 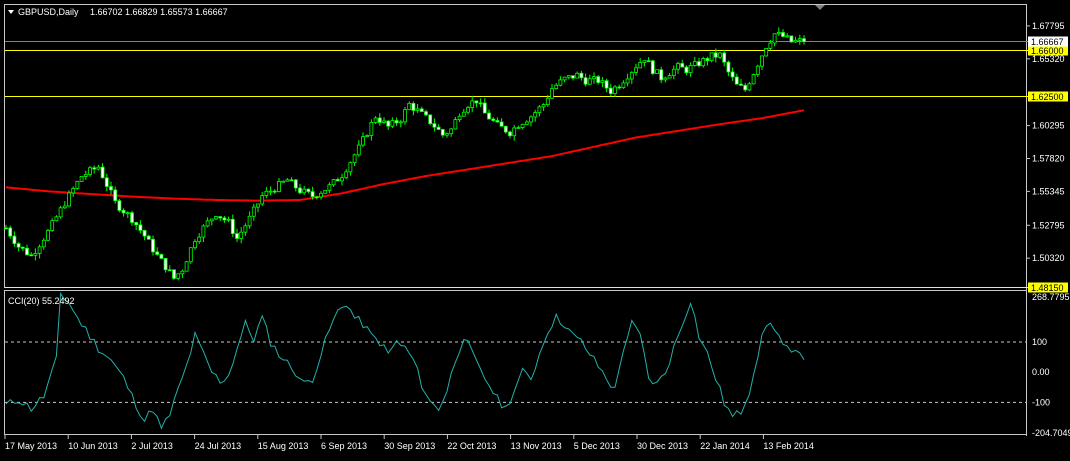 I want to click on ohlc-values: 1.66702 1.66829 1.65573 1.66667, so click(x=159, y=12).